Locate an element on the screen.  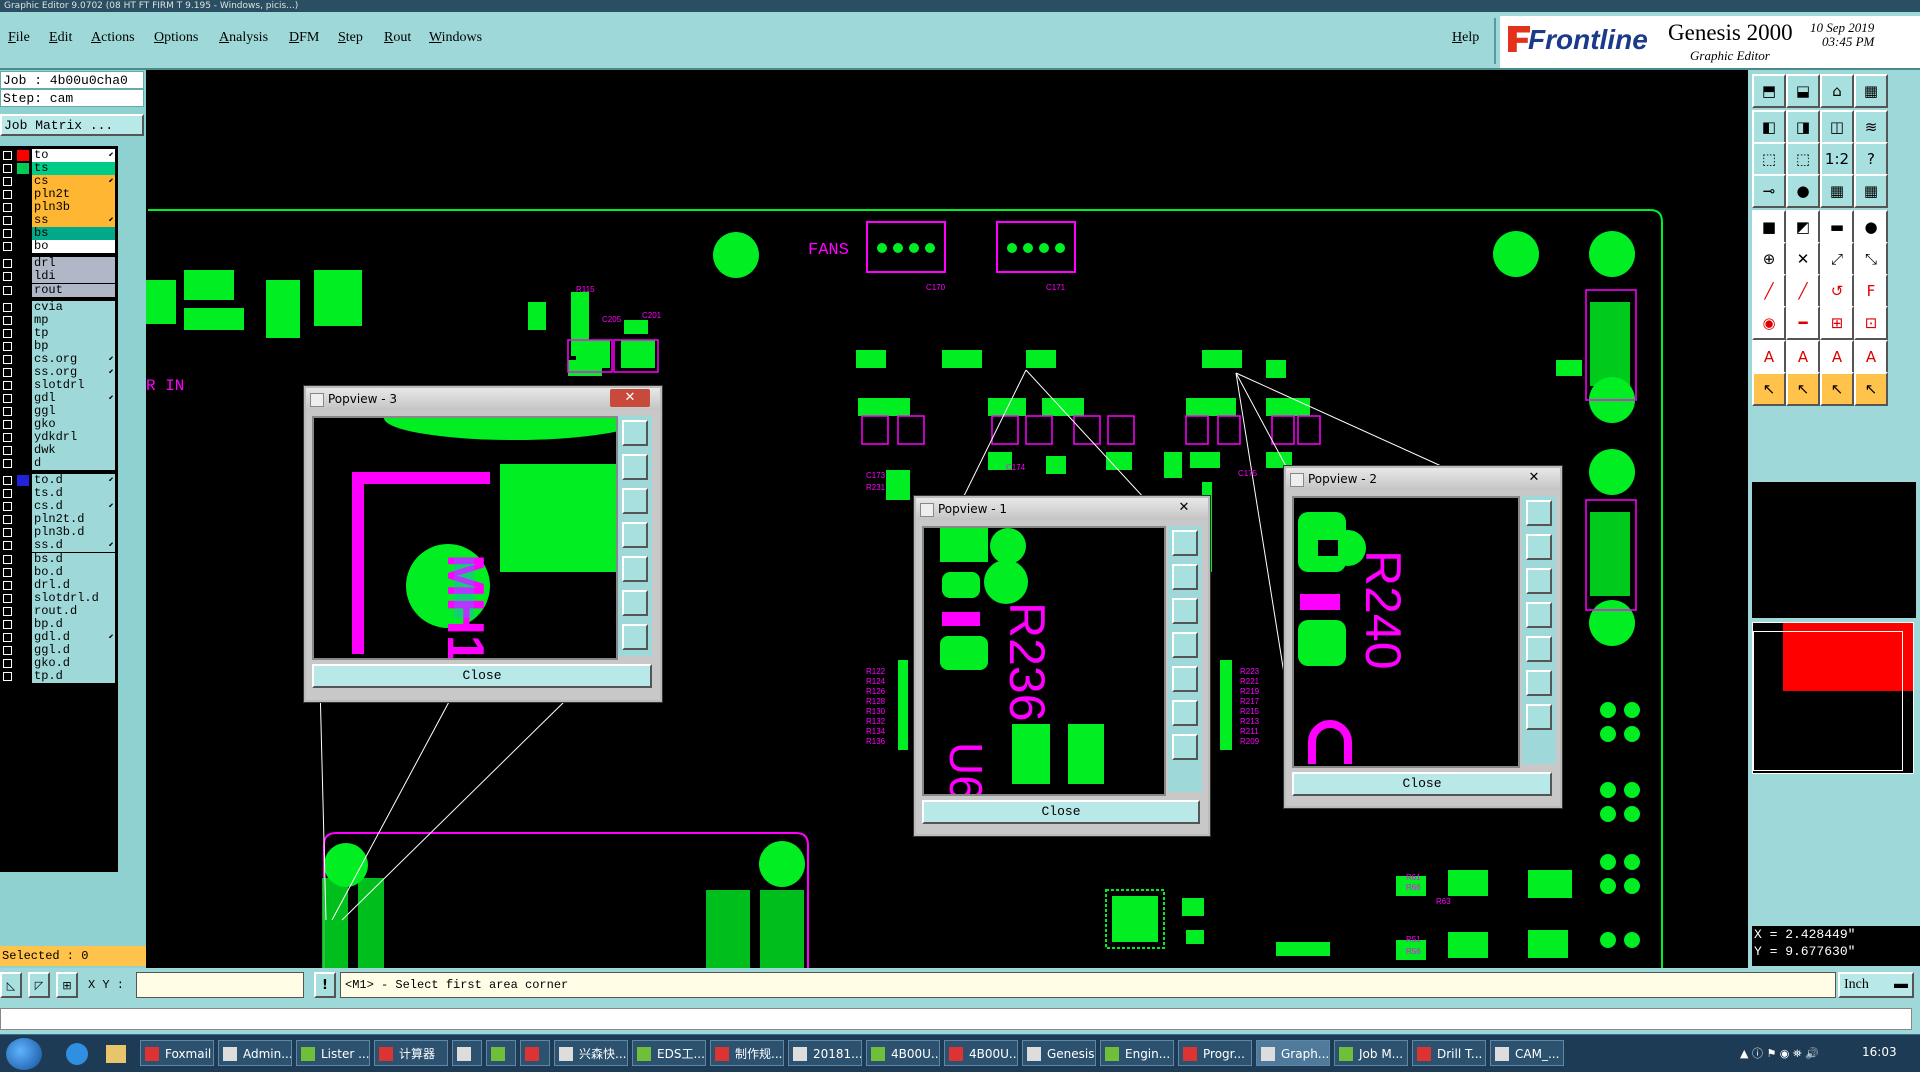
layer-name: ss.org is located at coordinates (73, 372).